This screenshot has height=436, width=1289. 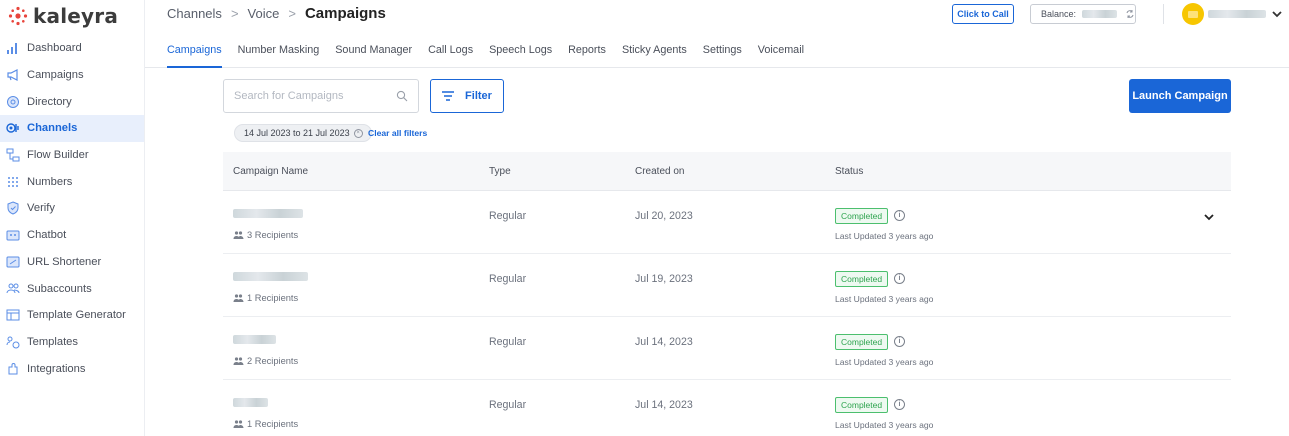 What do you see at coordinates (13, 128) in the screenshot?
I see `channels-icon` at bounding box center [13, 128].